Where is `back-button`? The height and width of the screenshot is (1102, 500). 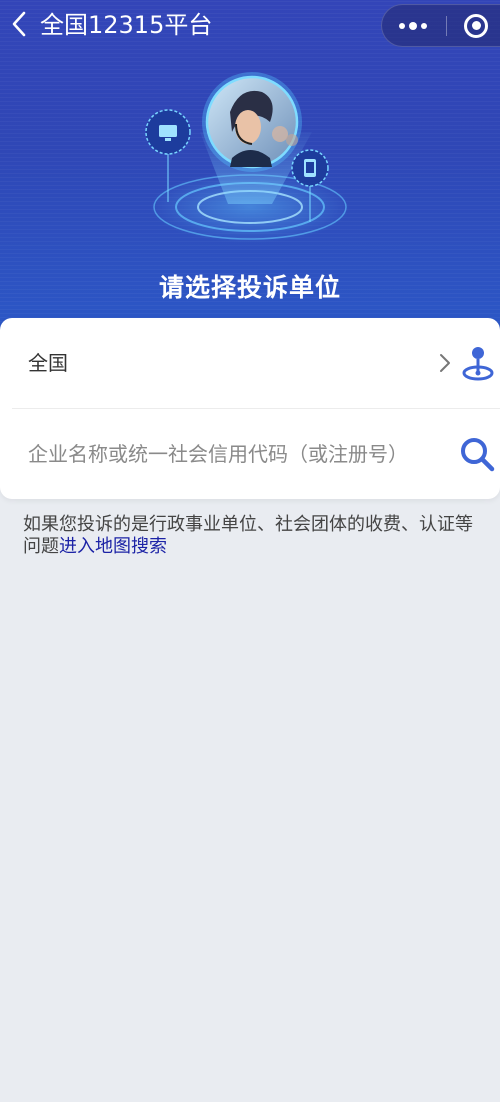
back-button is located at coordinates (19, 24).